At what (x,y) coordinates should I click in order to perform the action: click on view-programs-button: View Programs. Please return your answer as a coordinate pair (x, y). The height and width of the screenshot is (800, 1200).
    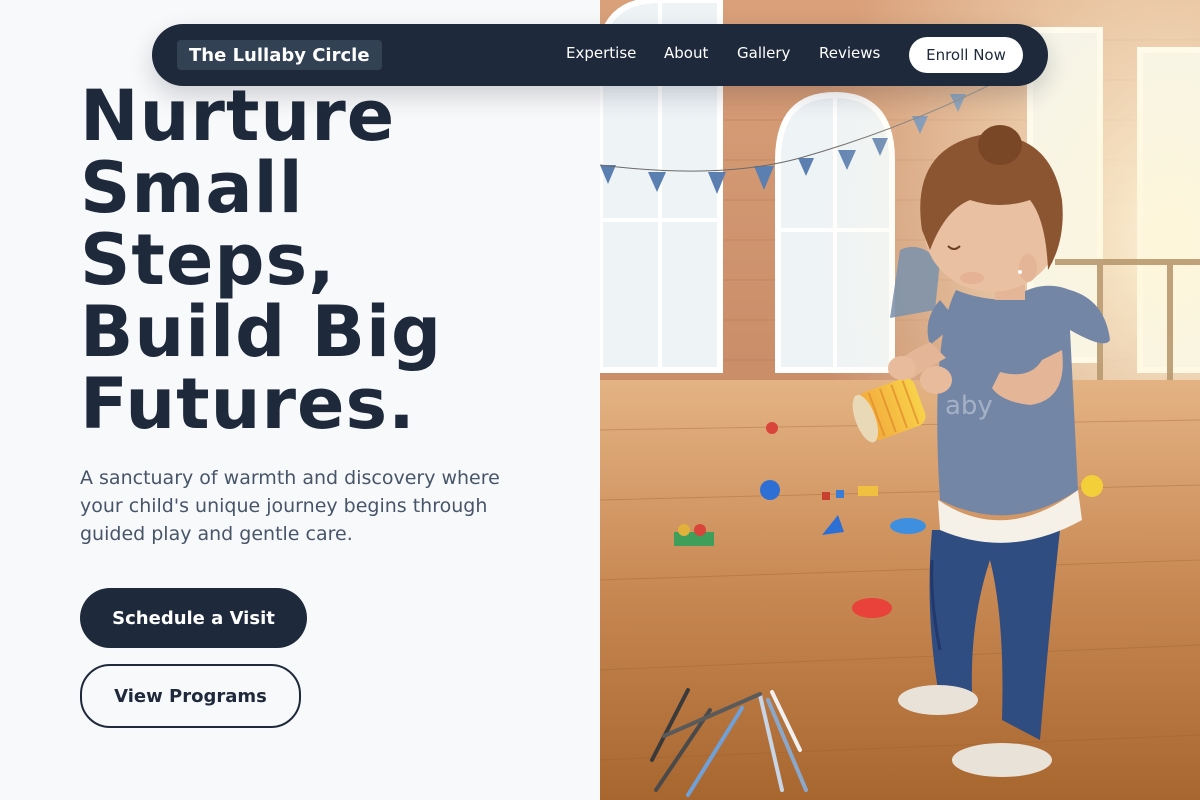
    Looking at the image, I should click on (190, 696).